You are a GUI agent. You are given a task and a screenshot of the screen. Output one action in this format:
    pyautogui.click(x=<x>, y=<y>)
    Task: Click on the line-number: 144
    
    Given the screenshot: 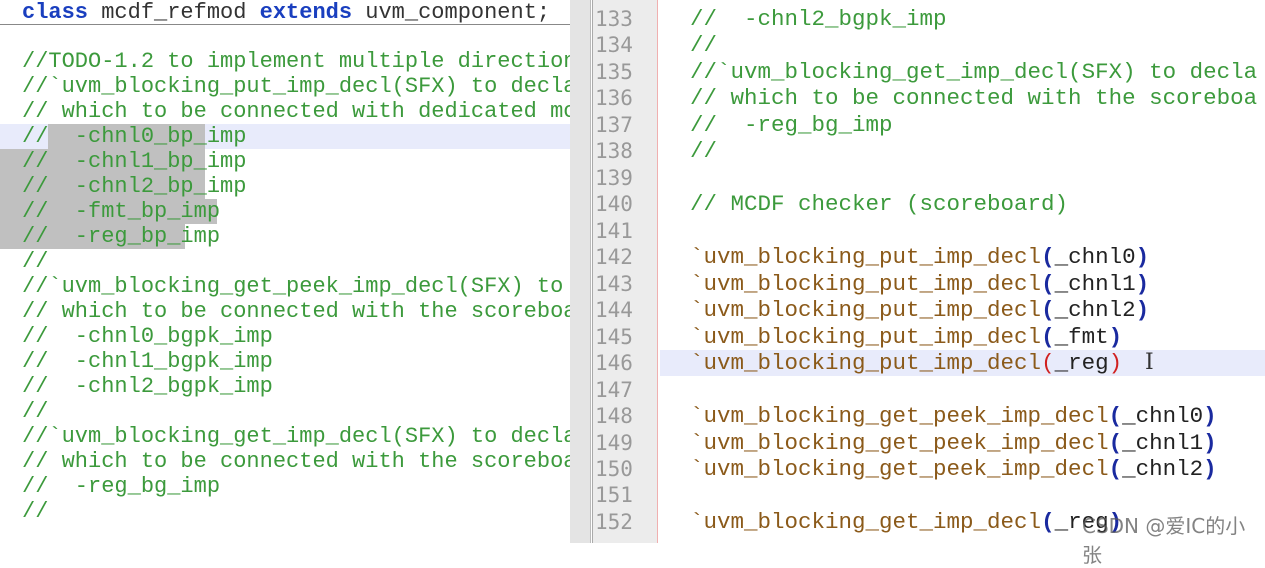 What is the action you would take?
    pyautogui.click(x=614, y=310)
    